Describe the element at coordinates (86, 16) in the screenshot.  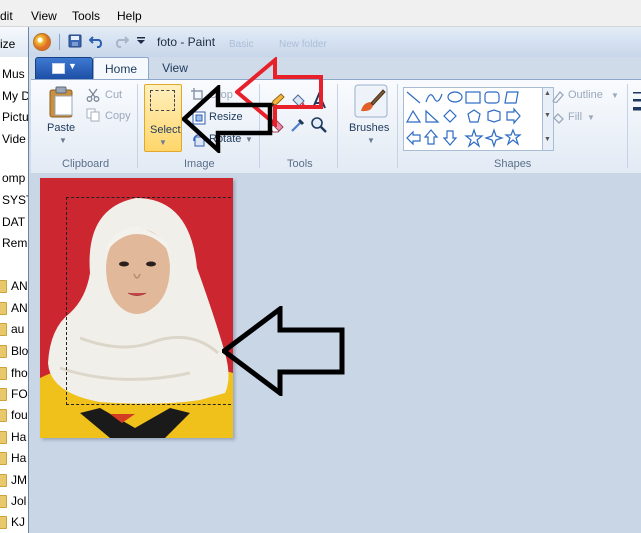
I see `menu-tools: Tools` at that location.